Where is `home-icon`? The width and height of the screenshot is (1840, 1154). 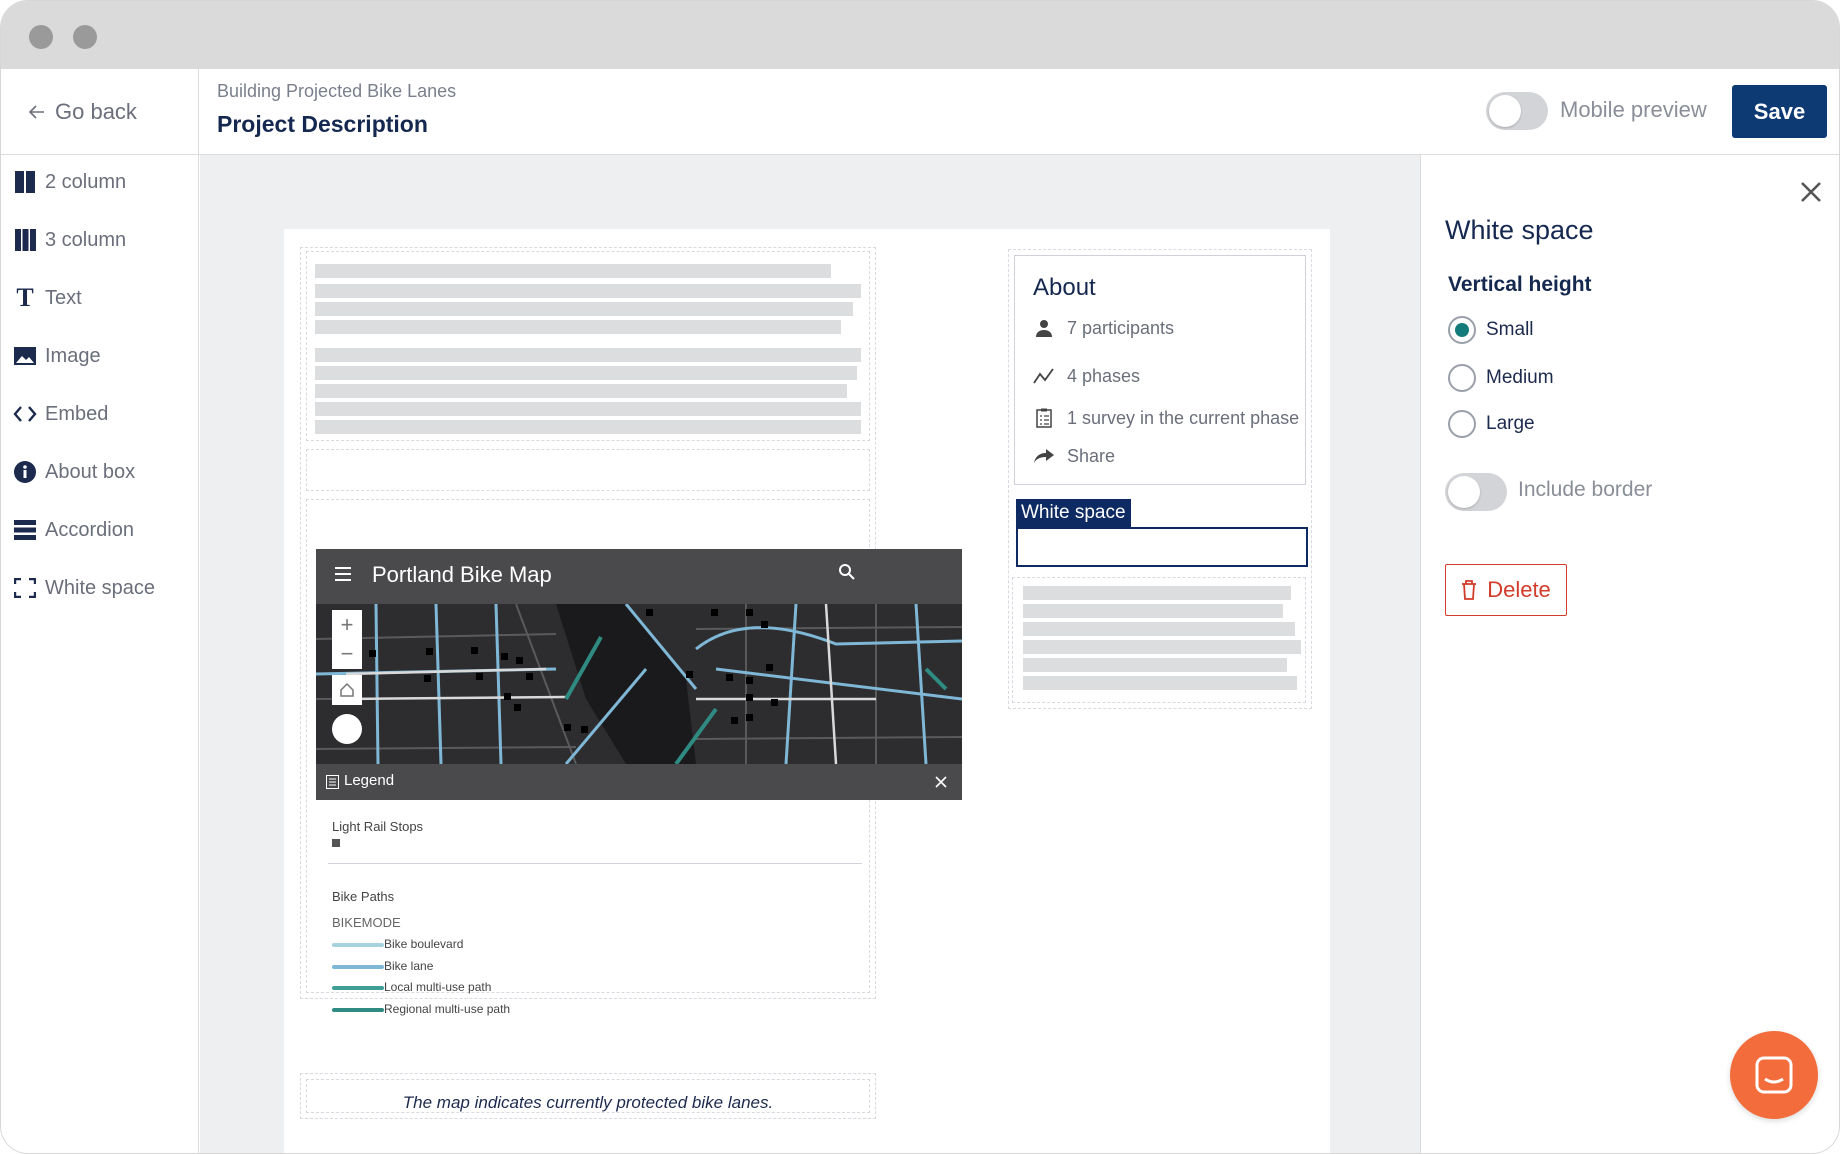
home-icon is located at coordinates (347, 690).